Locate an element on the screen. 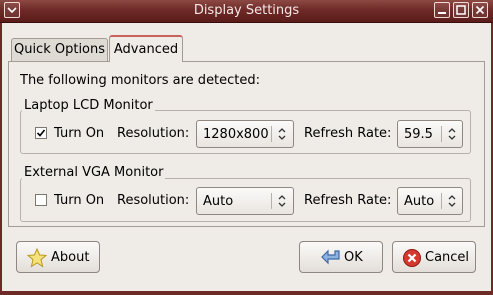 Image resolution: width=493 pixels, height=295 pixels. cancel-button-label: Cancel is located at coordinates (447, 257).